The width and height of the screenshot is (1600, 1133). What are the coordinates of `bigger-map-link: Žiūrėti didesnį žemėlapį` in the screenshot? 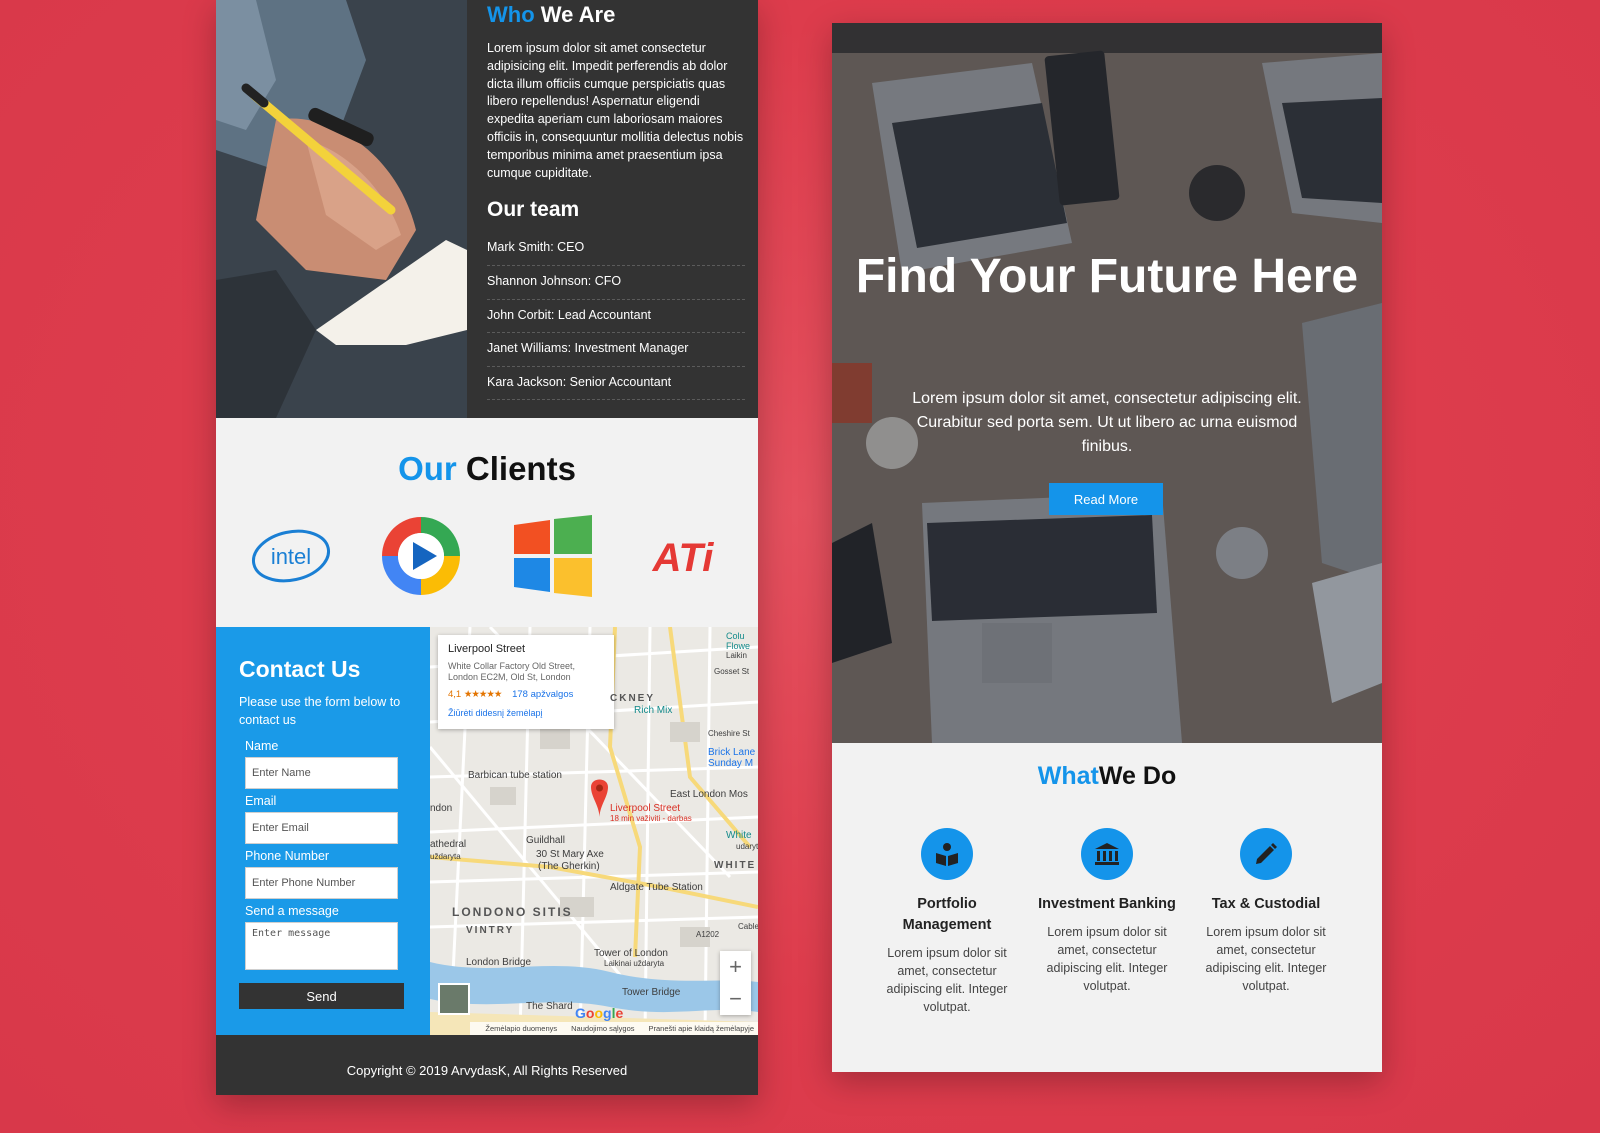 It's located at (526, 713).